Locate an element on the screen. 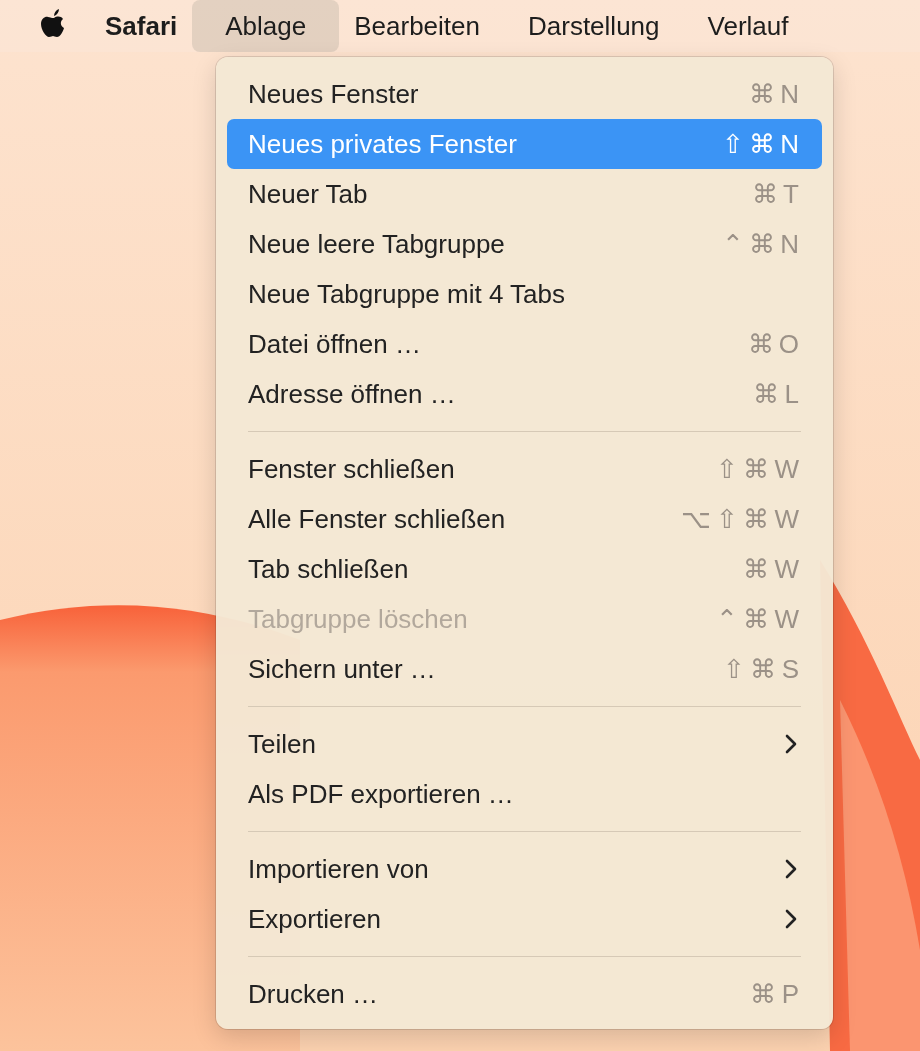  keyboard-shortcut: ⌃ ⌘ W is located at coordinates (757, 619).